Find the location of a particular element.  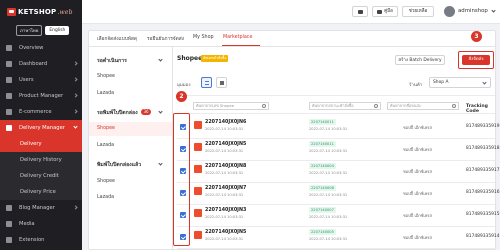

lang-en-button: English is located at coordinates (57, 30).